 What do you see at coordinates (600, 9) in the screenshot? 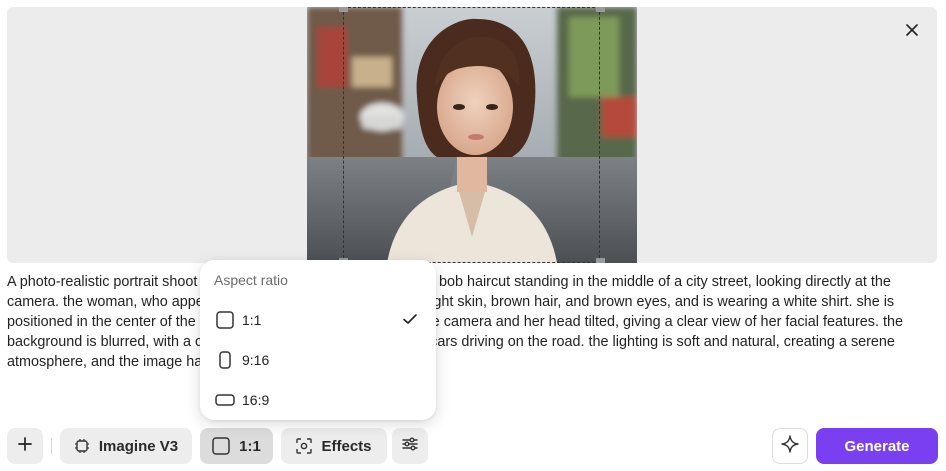
I see `crop-handle-top-right` at bounding box center [600, 9].